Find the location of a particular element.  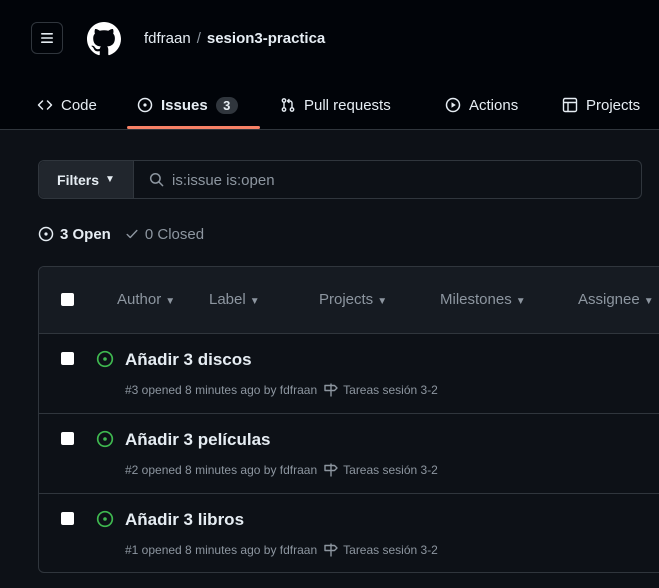

projects-filter: Projects ▼ is located at coordinates (353, 299).